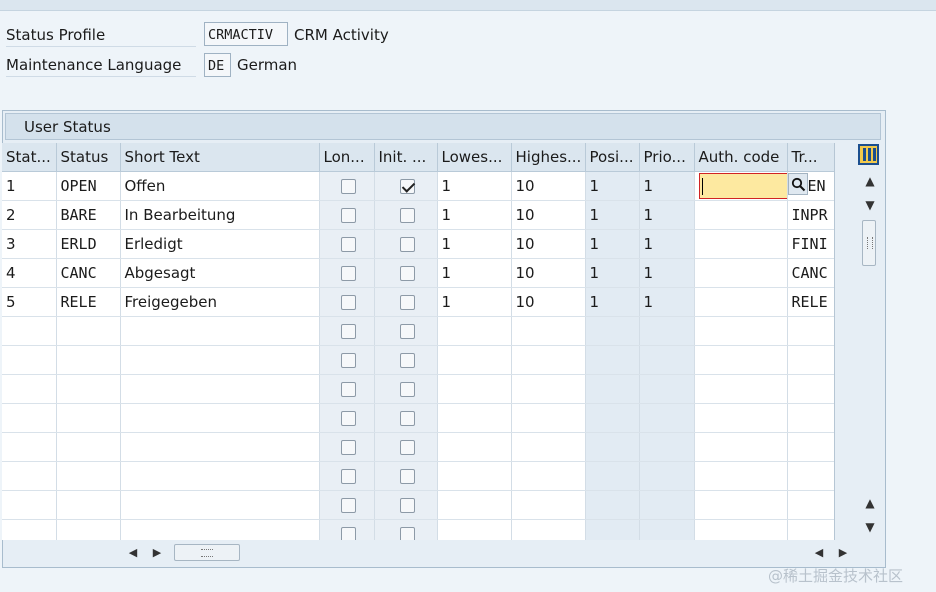 The height and width of the screenshot is (592, 936). I want to click on scroll-down-icon: ▼, so click(870, 205).